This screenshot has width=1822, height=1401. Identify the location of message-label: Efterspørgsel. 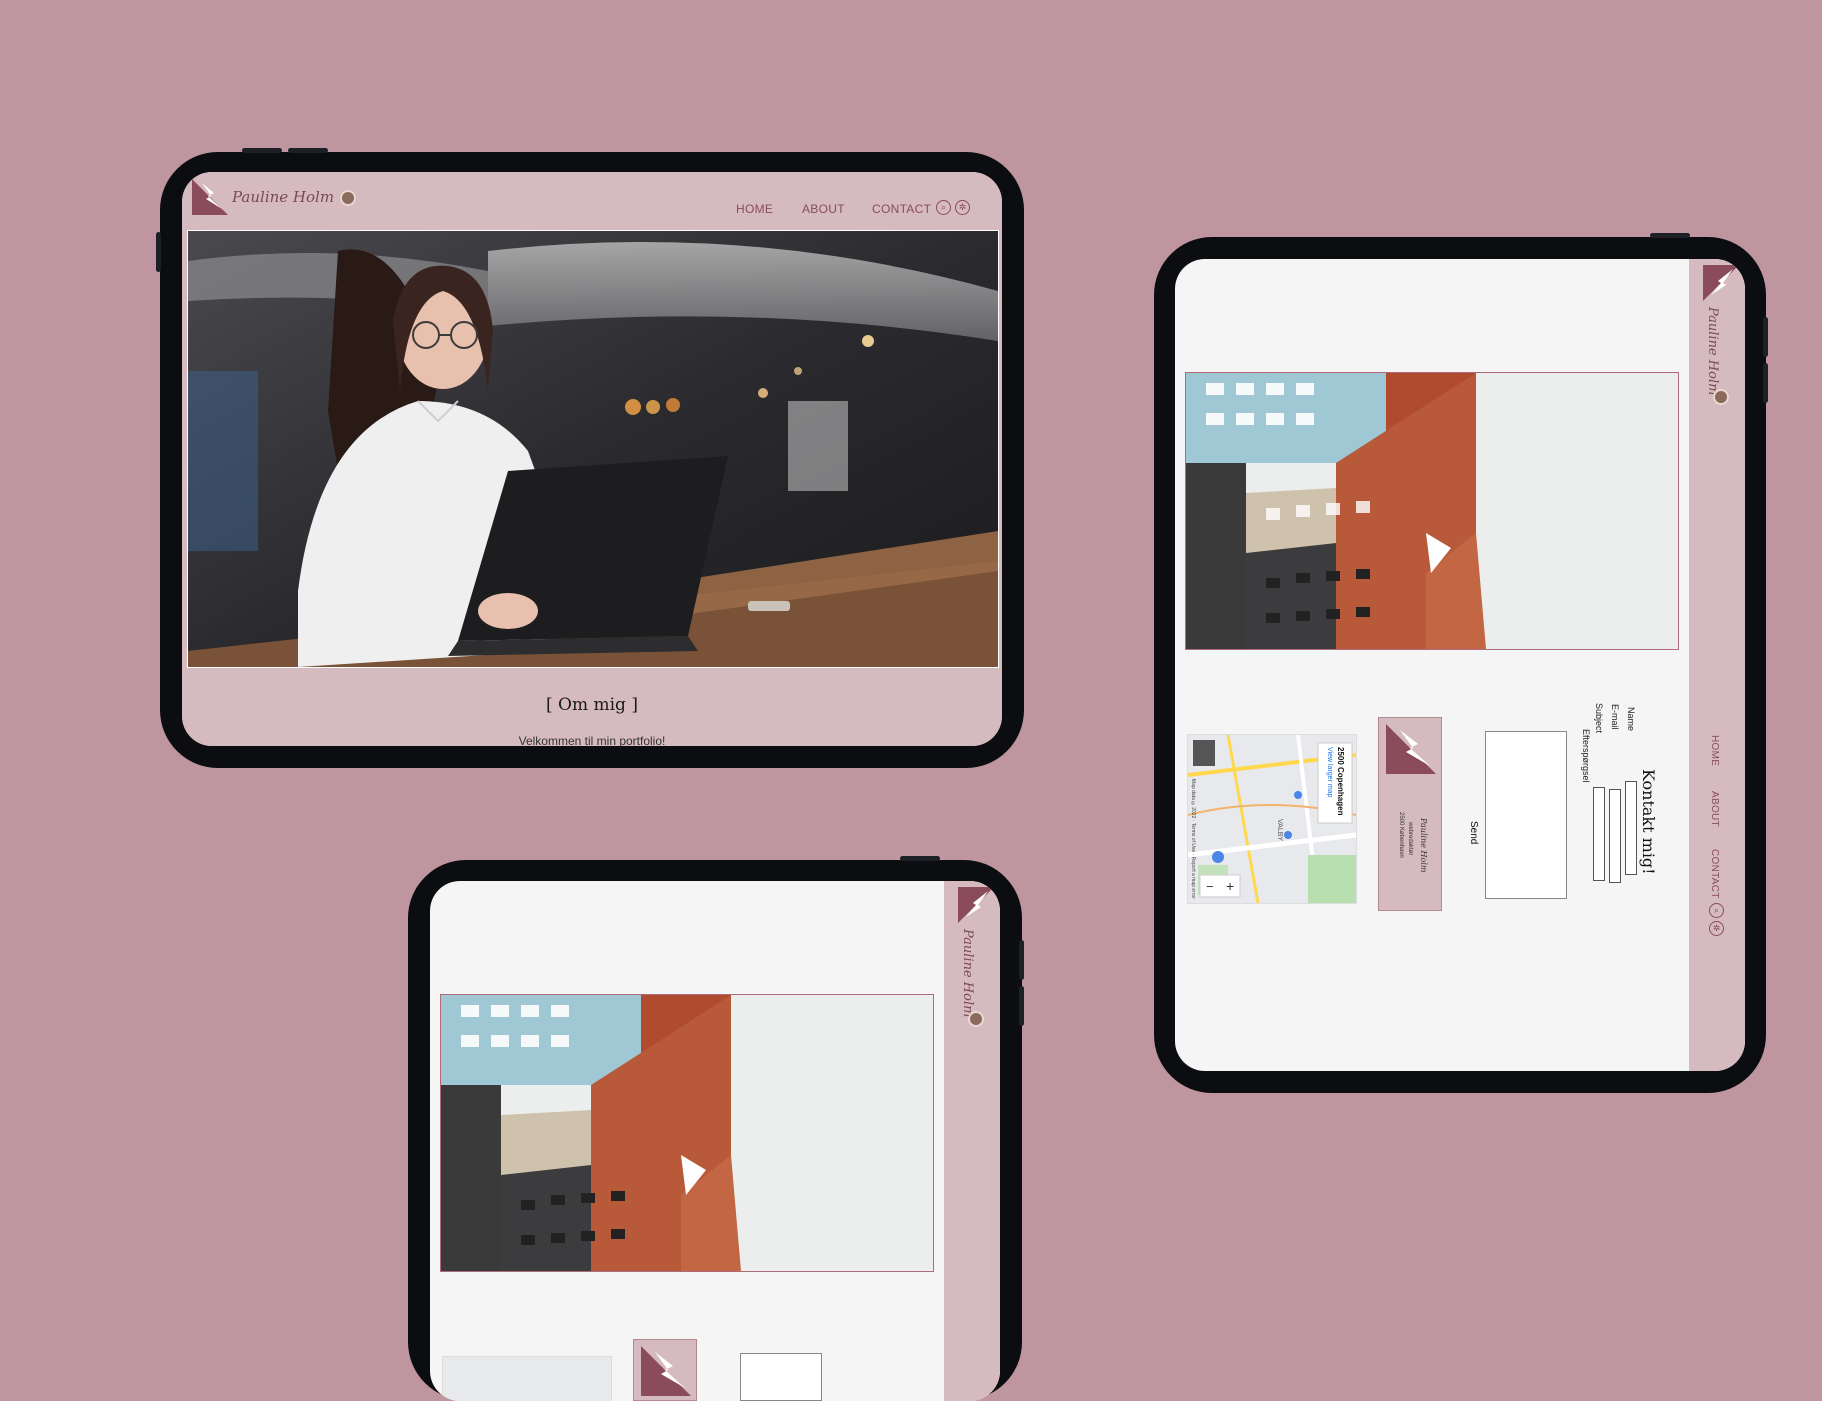
(1586, 756).